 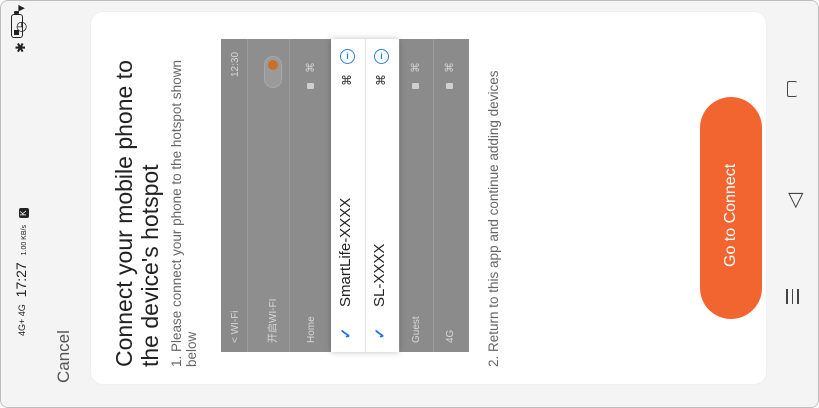 What do you see at coordinates (235, 327) in the screenshot?
I see `illustration-back-label: < WI-Fi` at bounding box center [235, 327].